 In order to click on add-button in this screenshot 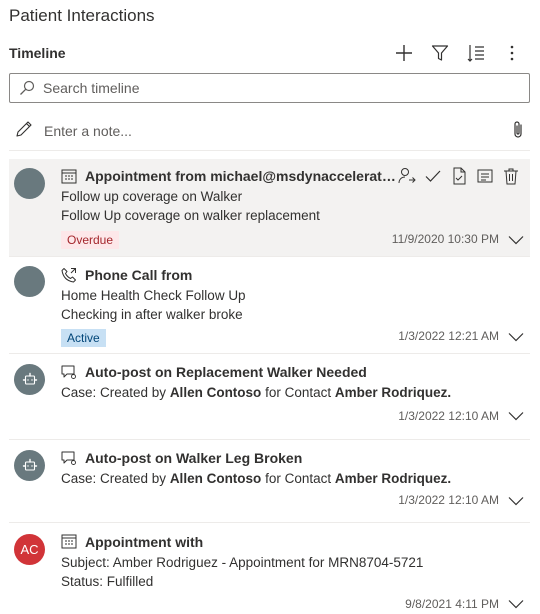, I will do `click(404, 53)`.